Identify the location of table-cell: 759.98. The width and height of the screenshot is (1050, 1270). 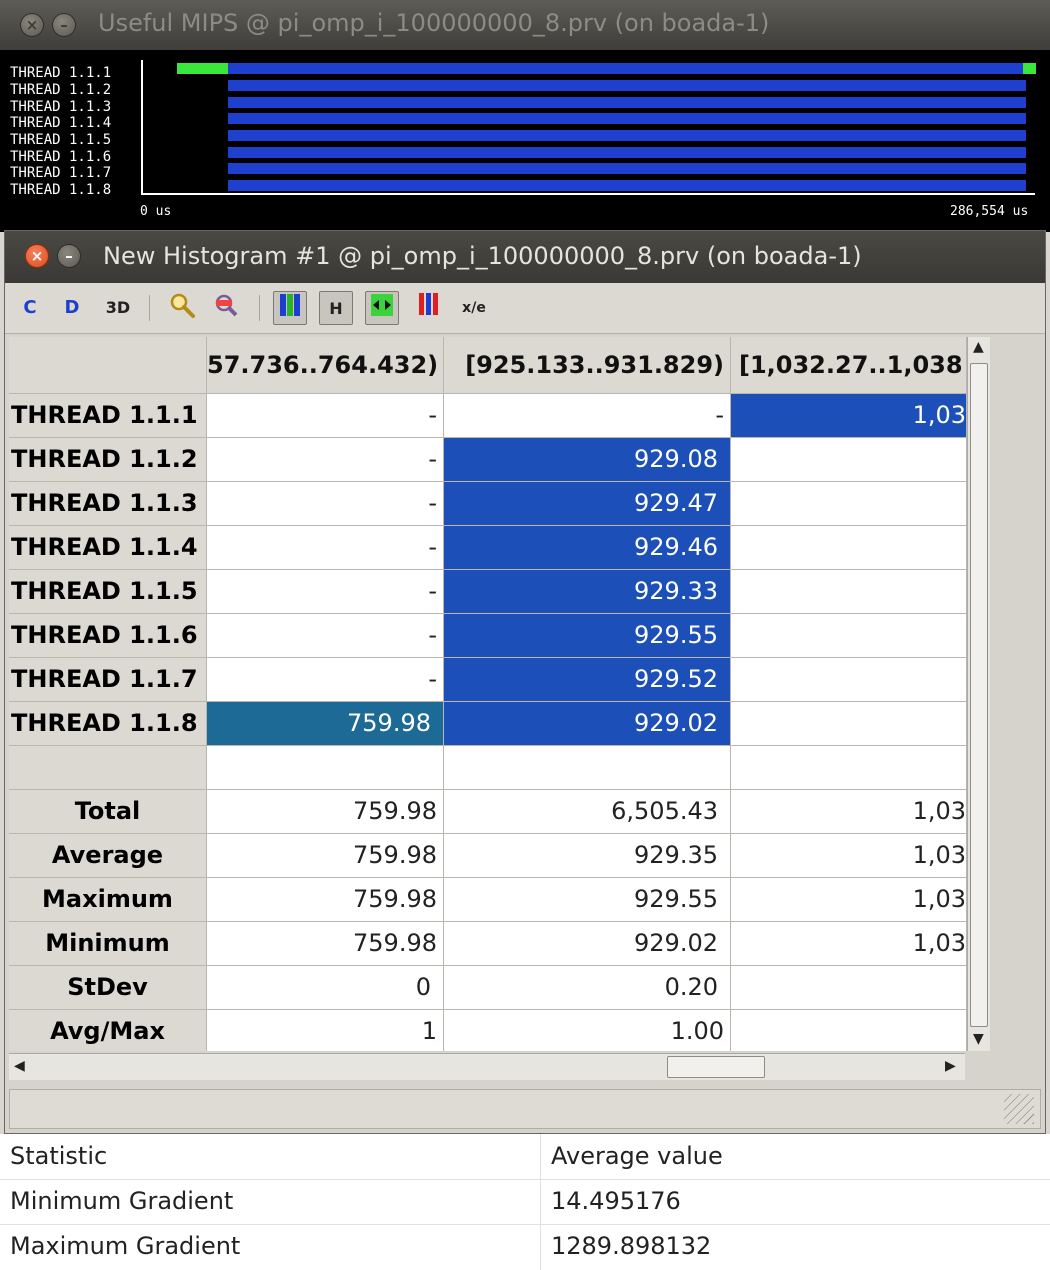
(325, 724).